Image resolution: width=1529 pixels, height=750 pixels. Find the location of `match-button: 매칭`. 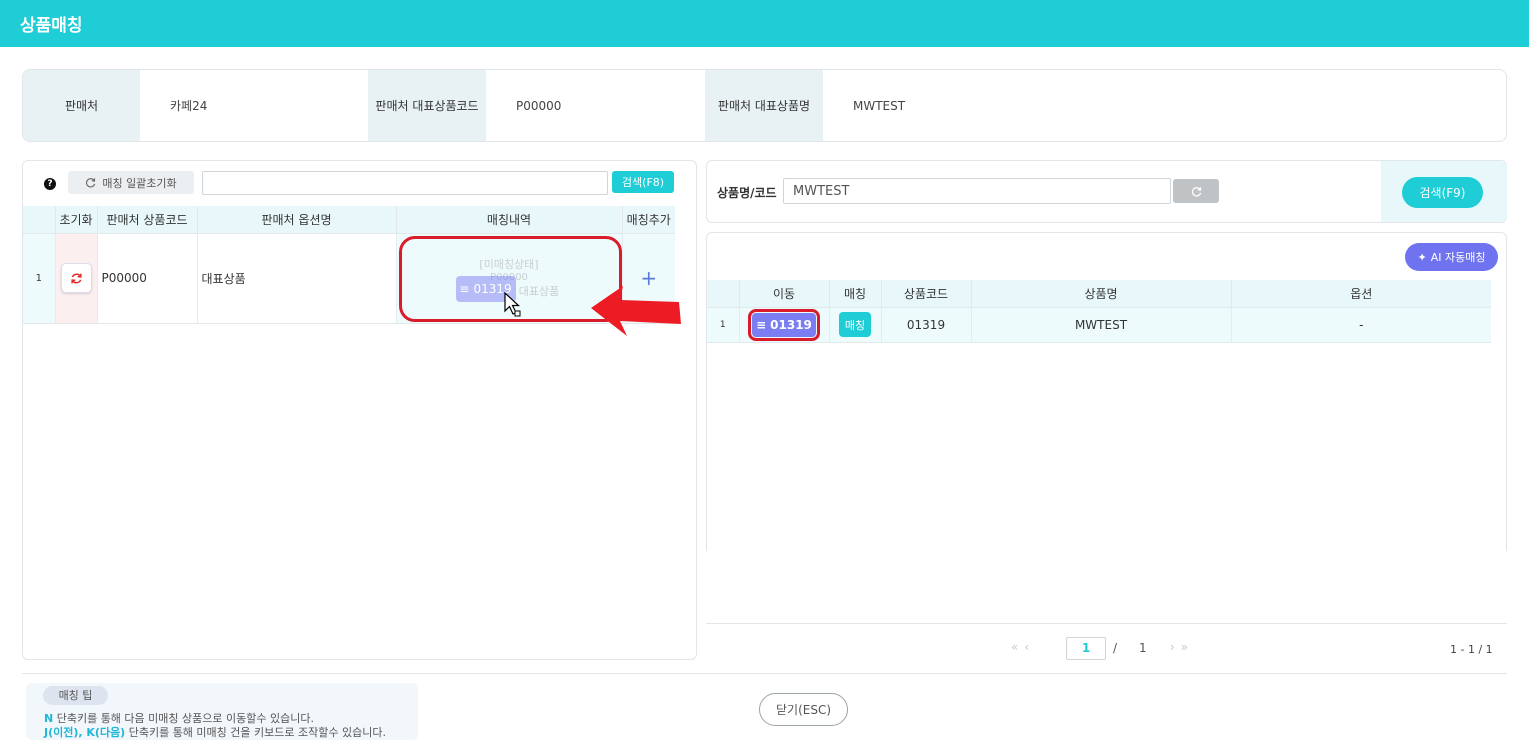

match-button: 매칭 is located at coordinates (855, 324).